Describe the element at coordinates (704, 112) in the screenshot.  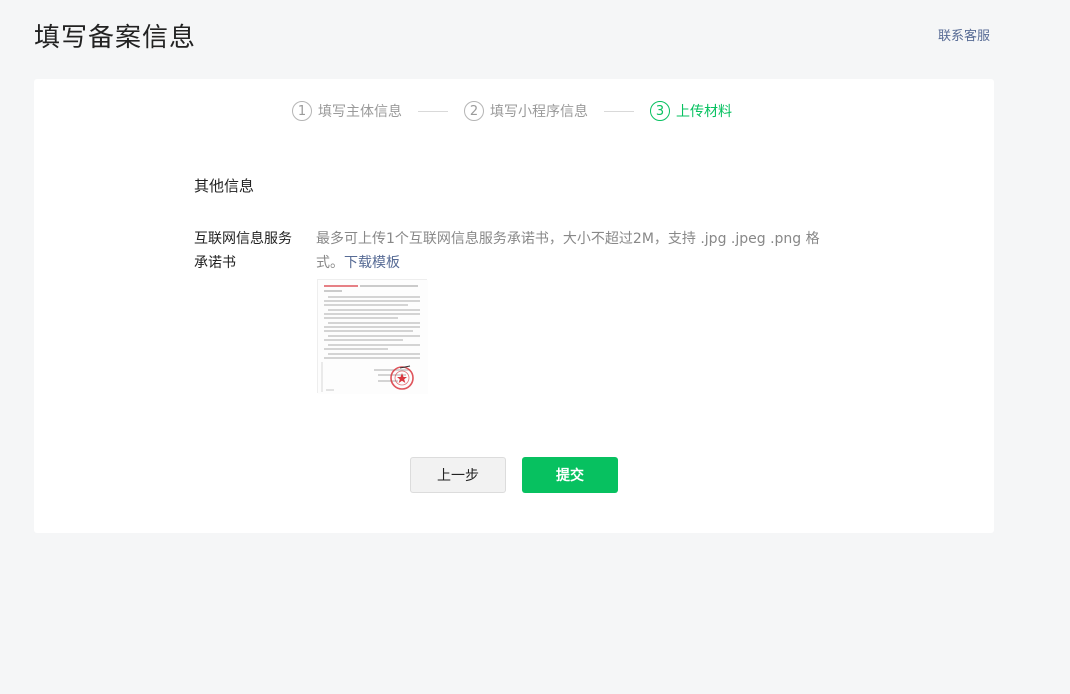
I see `step-label: 上传材料` at that location.